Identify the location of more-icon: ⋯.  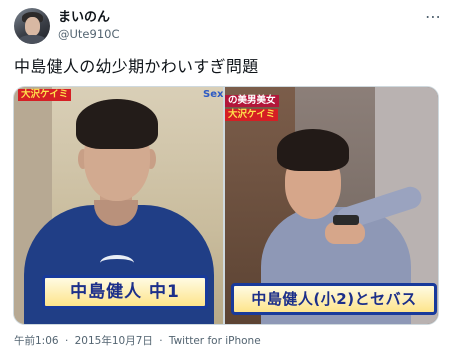
(433, 17).